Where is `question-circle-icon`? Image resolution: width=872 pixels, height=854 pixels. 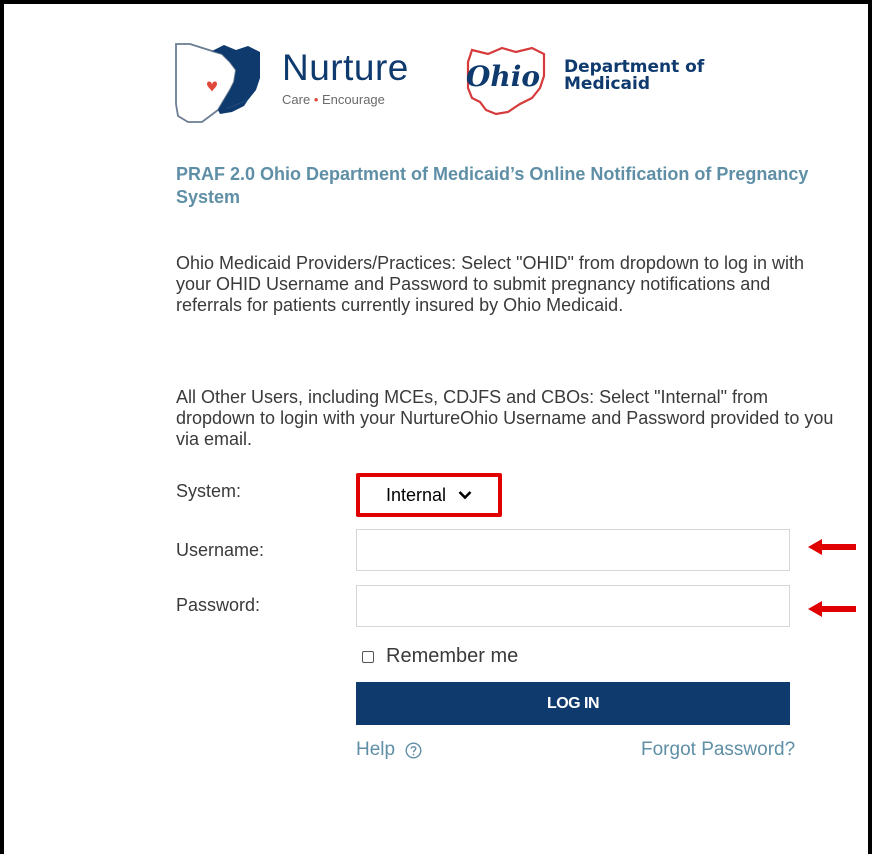
question-circle-icon is located at coordinates (413, 750).